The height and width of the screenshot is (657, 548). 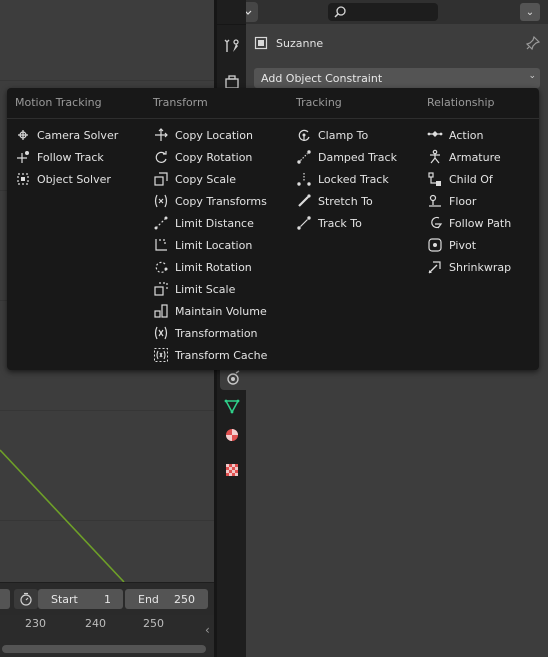 What do you see at coordinates (261, 43) in the screenshot?
I see `object-icon` at bounding box center [261, 43].